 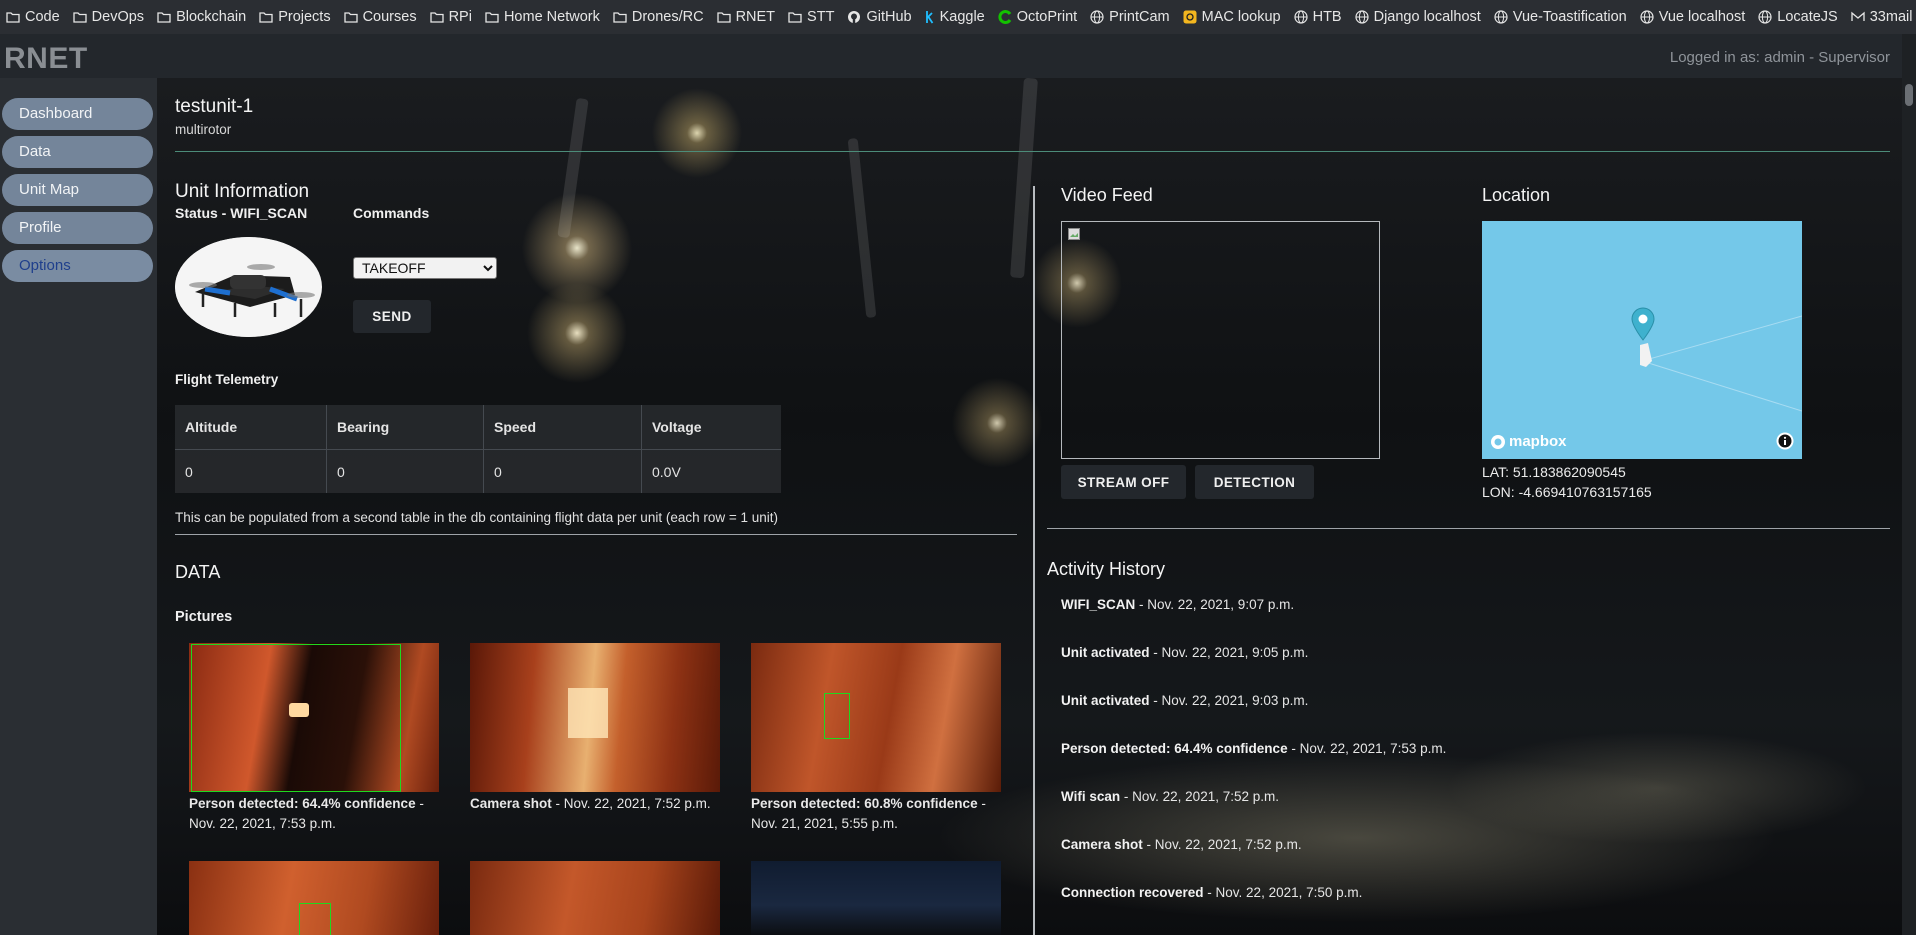 What do you see at coordinates (1367, 748) in the screenshot?
I see `activity-date: - Nov. 22, 2021, 7:53 p.m.` at bounding box center [1367, 748].